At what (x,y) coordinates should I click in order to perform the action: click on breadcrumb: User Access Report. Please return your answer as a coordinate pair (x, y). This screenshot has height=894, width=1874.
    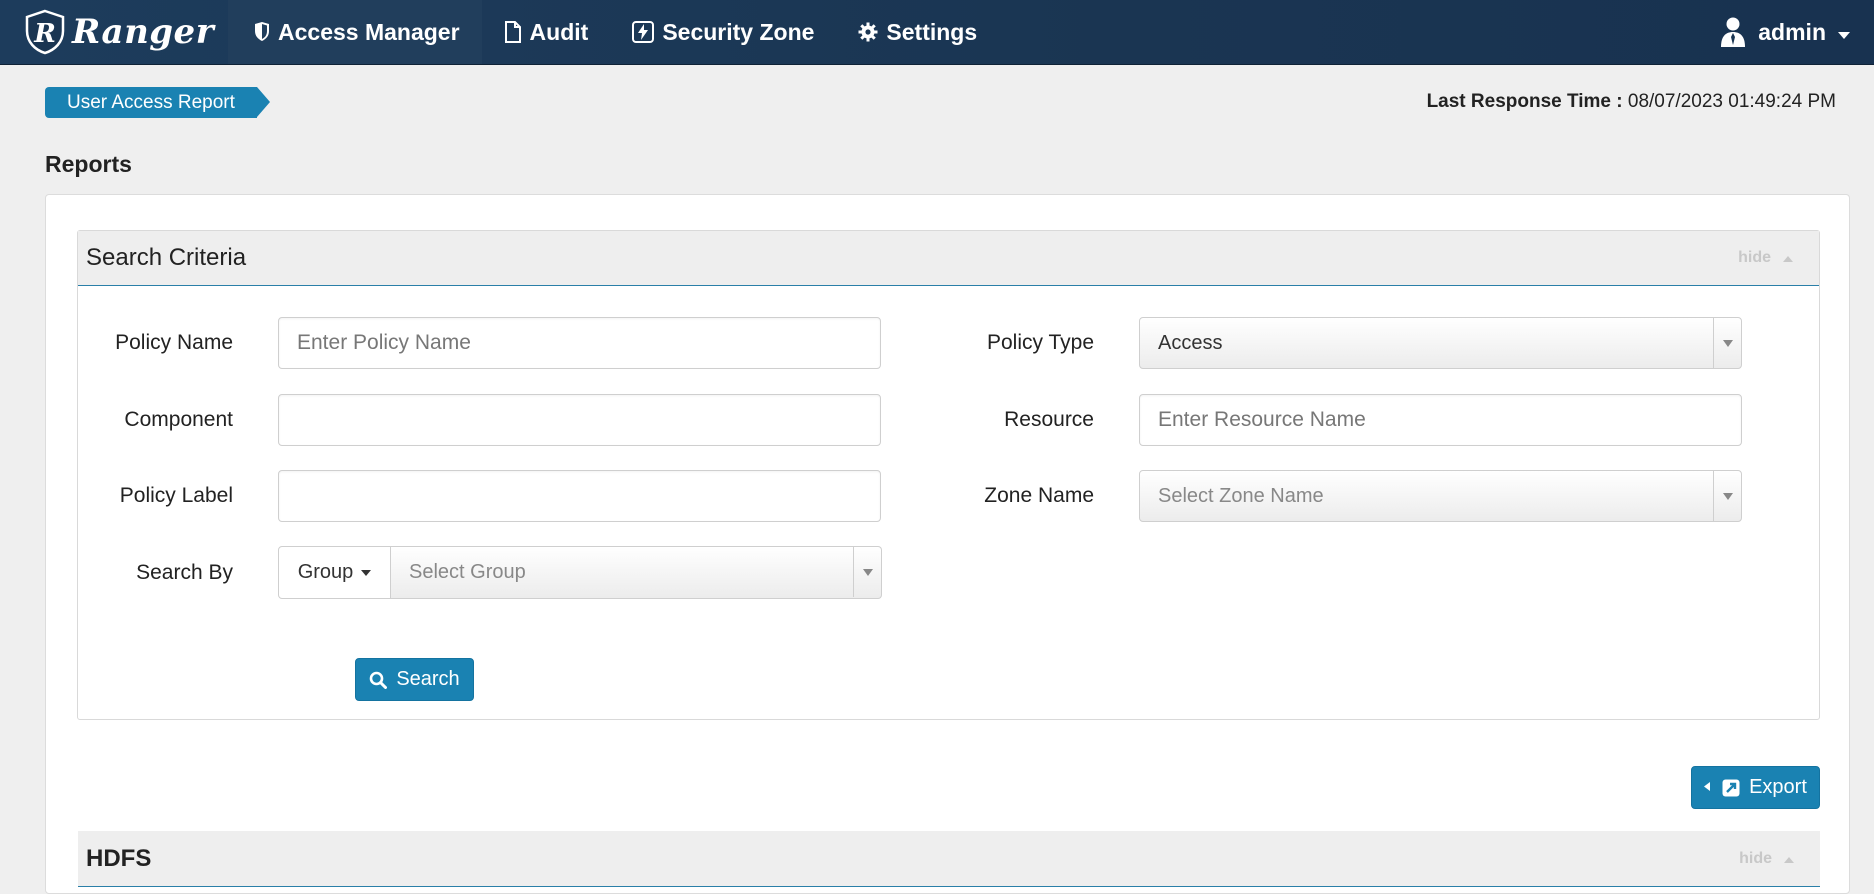
    Looking at the image, I should click on (157, 102).